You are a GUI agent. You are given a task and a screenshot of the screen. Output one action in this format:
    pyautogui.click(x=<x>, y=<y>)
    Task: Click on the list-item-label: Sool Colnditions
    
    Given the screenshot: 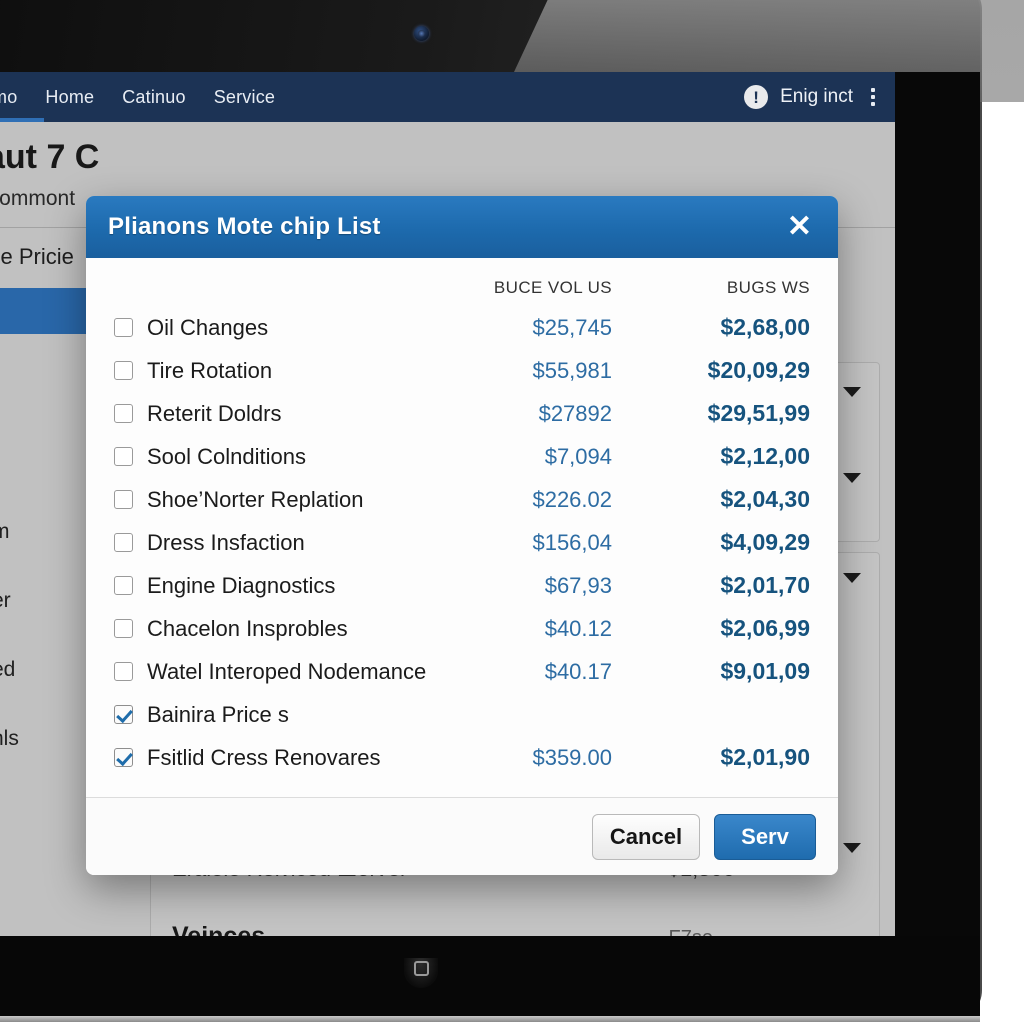 What is the action you would take?
    pyautogui.click(x=226, y=456)
    